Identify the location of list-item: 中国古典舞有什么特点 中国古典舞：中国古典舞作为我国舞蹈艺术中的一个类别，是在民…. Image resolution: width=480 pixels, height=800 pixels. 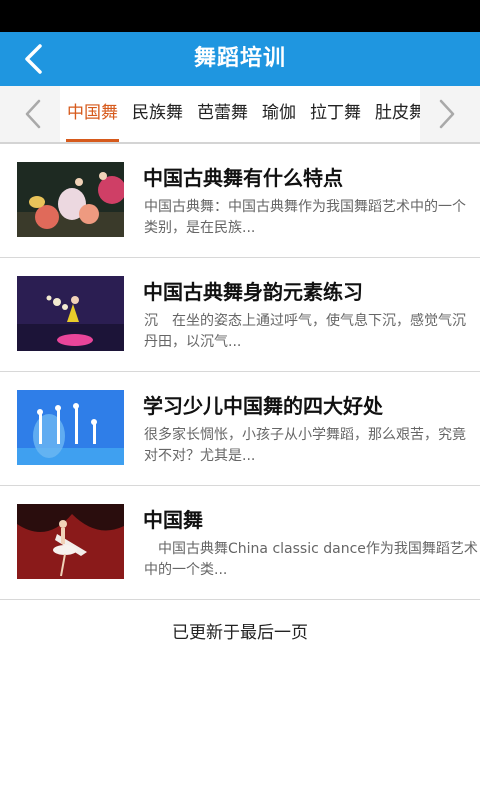
(240, 201).